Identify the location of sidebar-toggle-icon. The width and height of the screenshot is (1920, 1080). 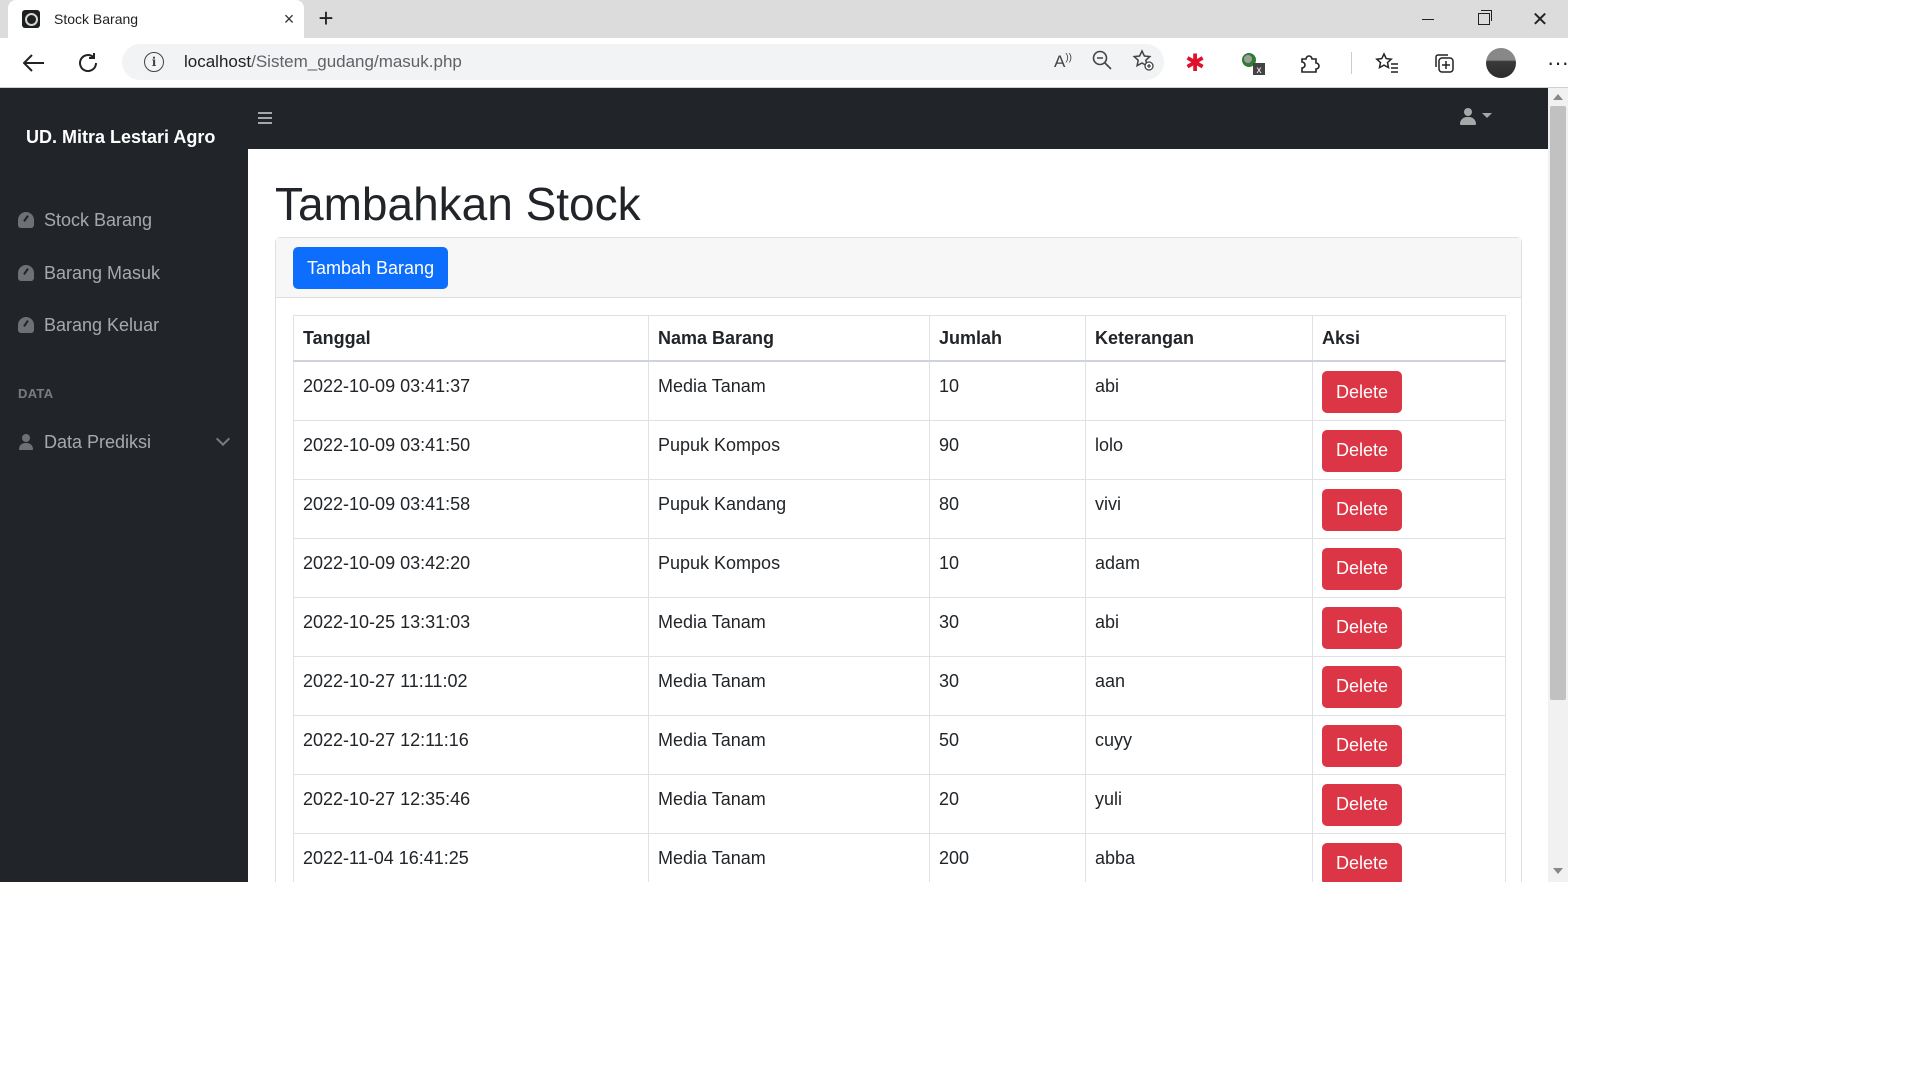
(265, 118).